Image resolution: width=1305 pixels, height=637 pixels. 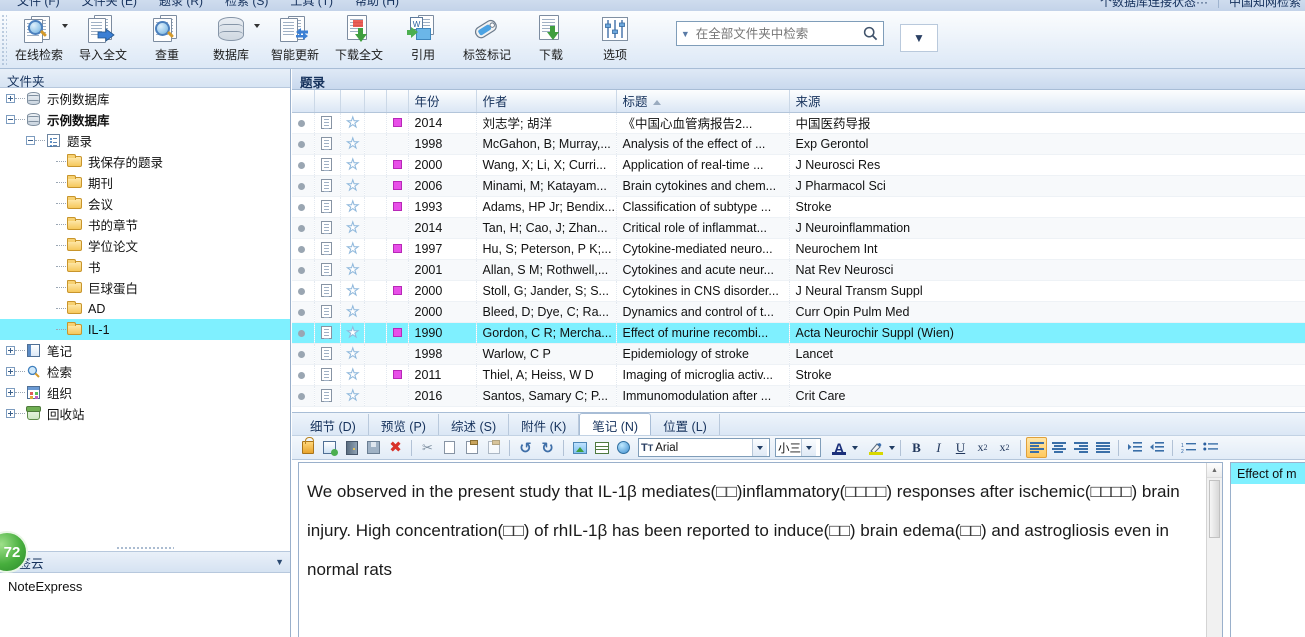 What do you see at coordinates (307, 447) in the screenshot?
I see `lock-icon` at bounding box center [307, 447].